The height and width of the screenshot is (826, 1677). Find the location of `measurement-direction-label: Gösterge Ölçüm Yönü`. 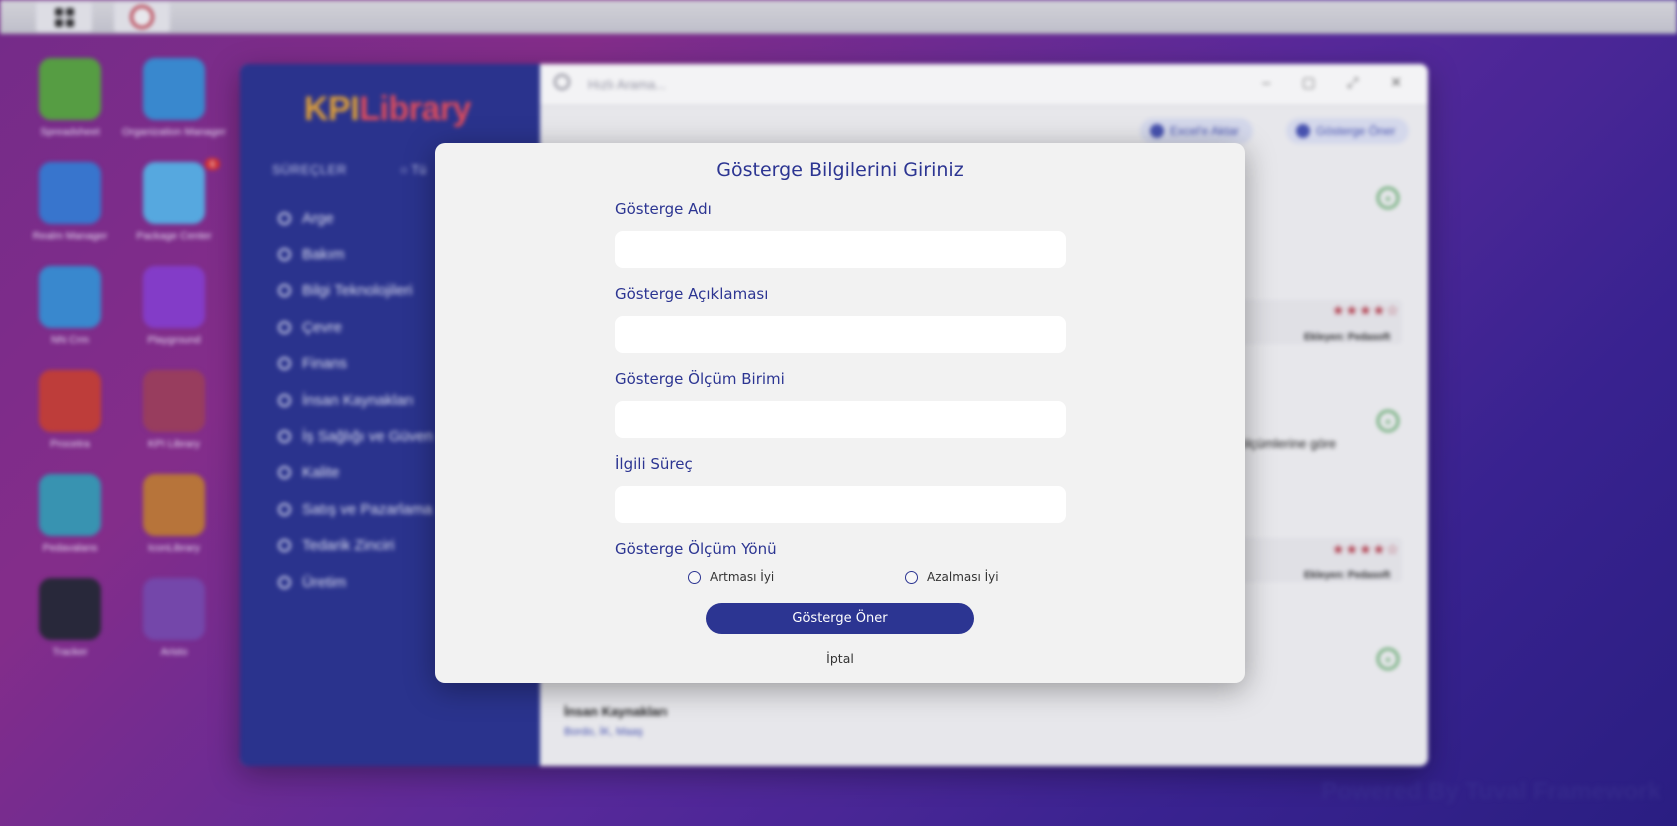

measurement-direction-label: Gösterge Ölçüm Yönü is located at coordinates (696, 549).